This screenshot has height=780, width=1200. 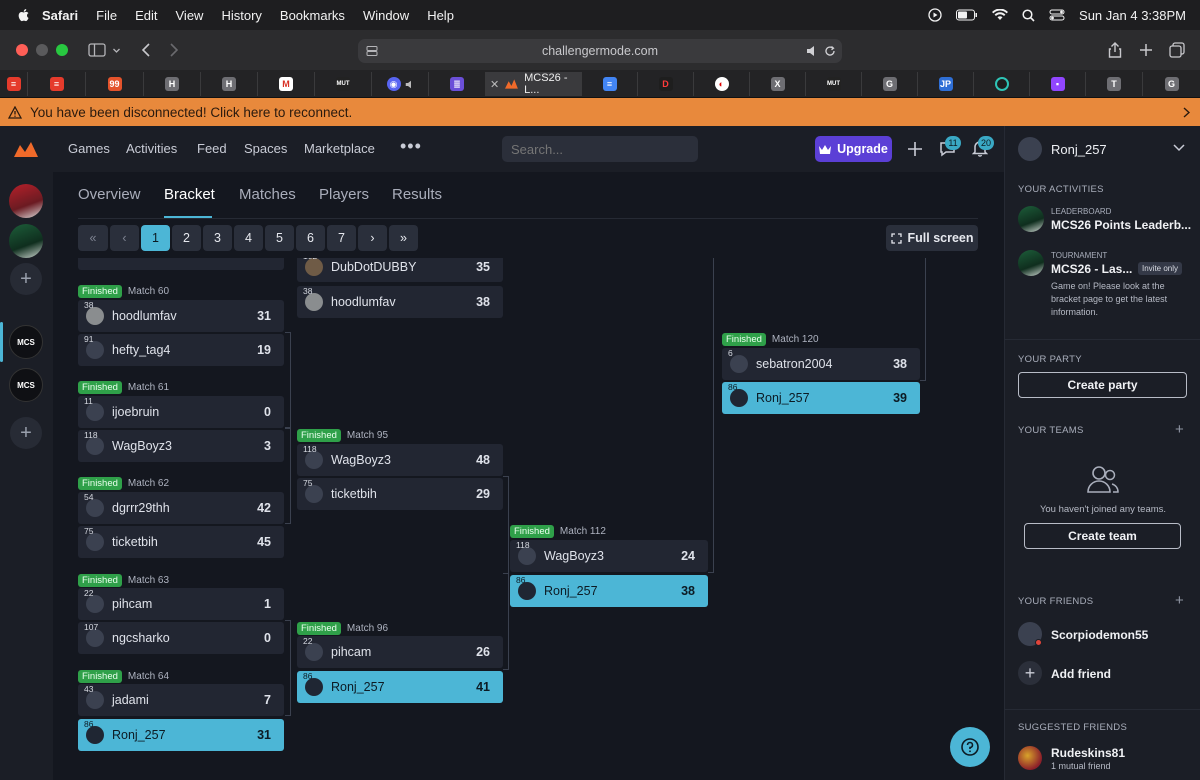 What do you see at coordinates (57, 84) in the screenshot?
I see `browser-tab-2: ≡` at bounding box center [57, 84].